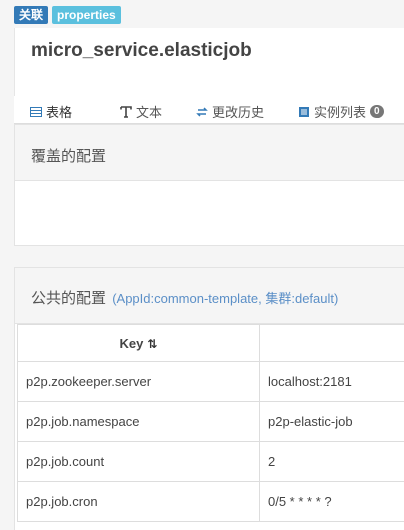 The width and height of the screenshot is (404, 530). What do you see at coordinates (59, 112) in the screenshot?
I see `tab-label: 表格` at bounding box center [59, 112].